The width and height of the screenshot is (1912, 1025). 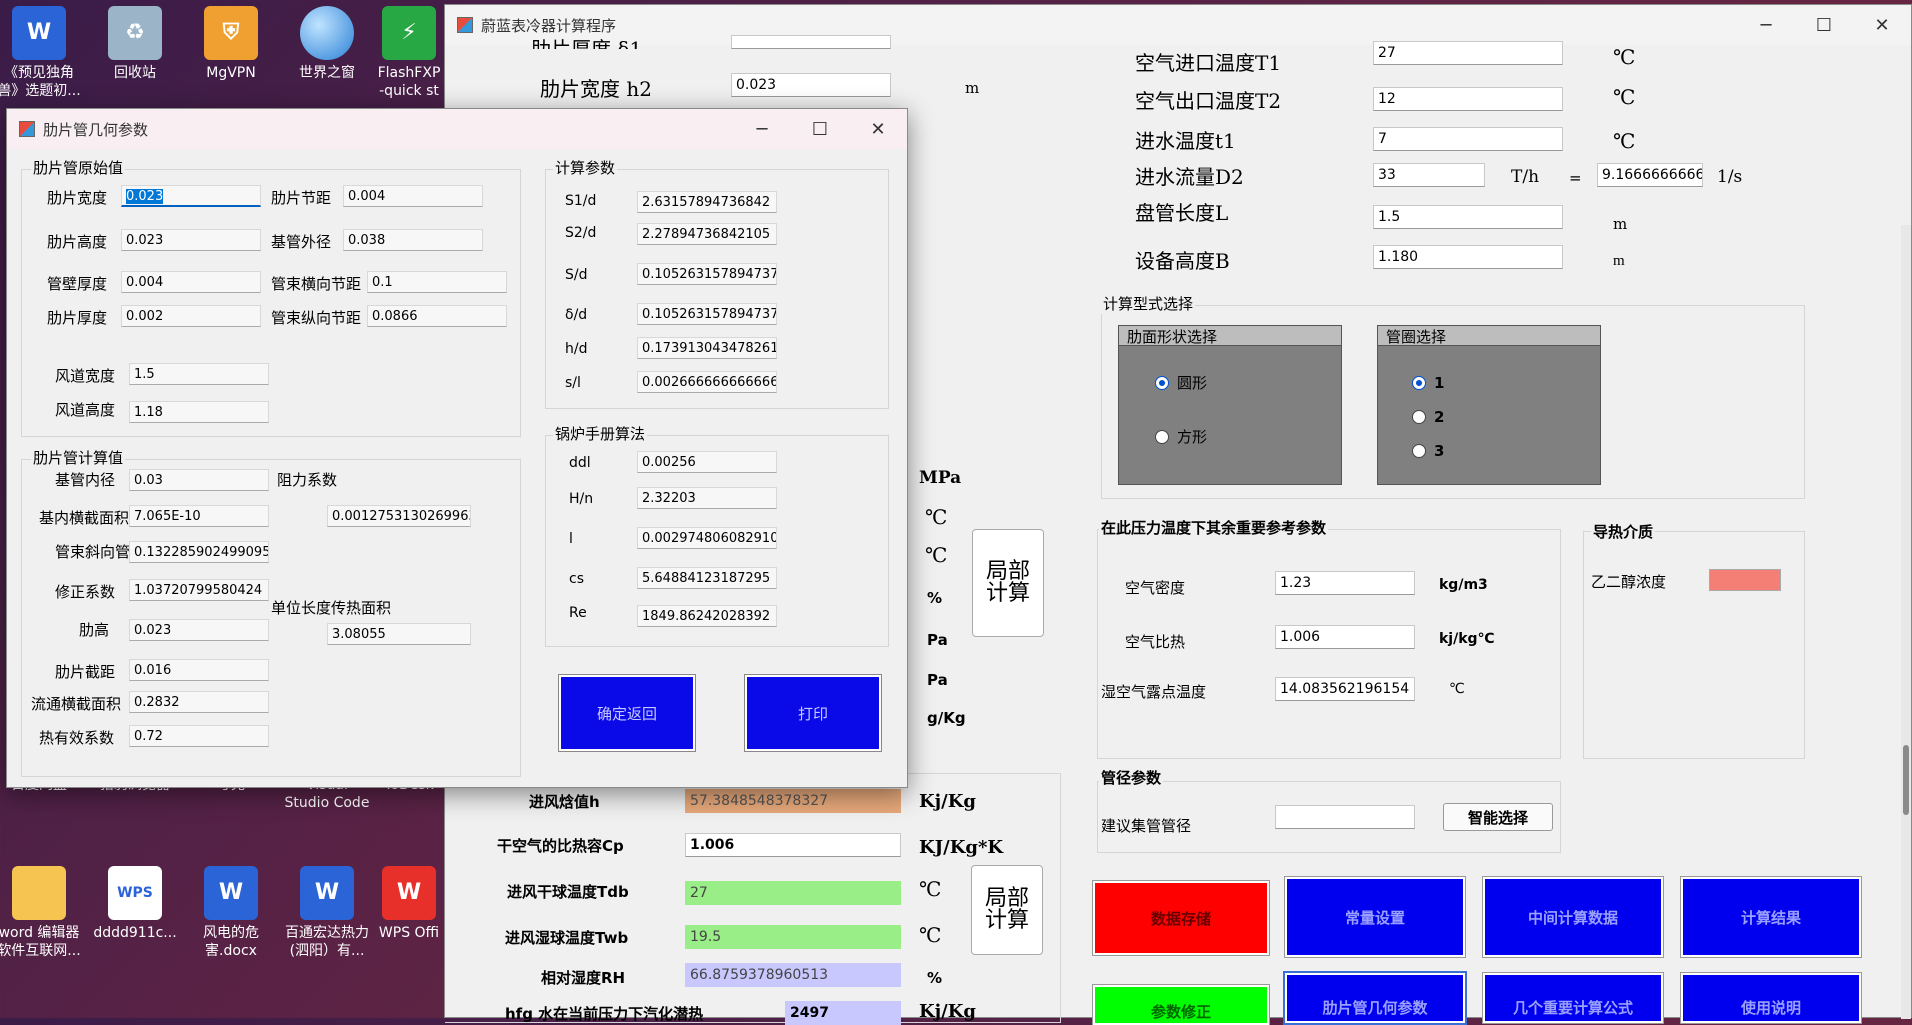 I want to click on s1d-input: 2.63157894736842, so click(x=707, y=202).